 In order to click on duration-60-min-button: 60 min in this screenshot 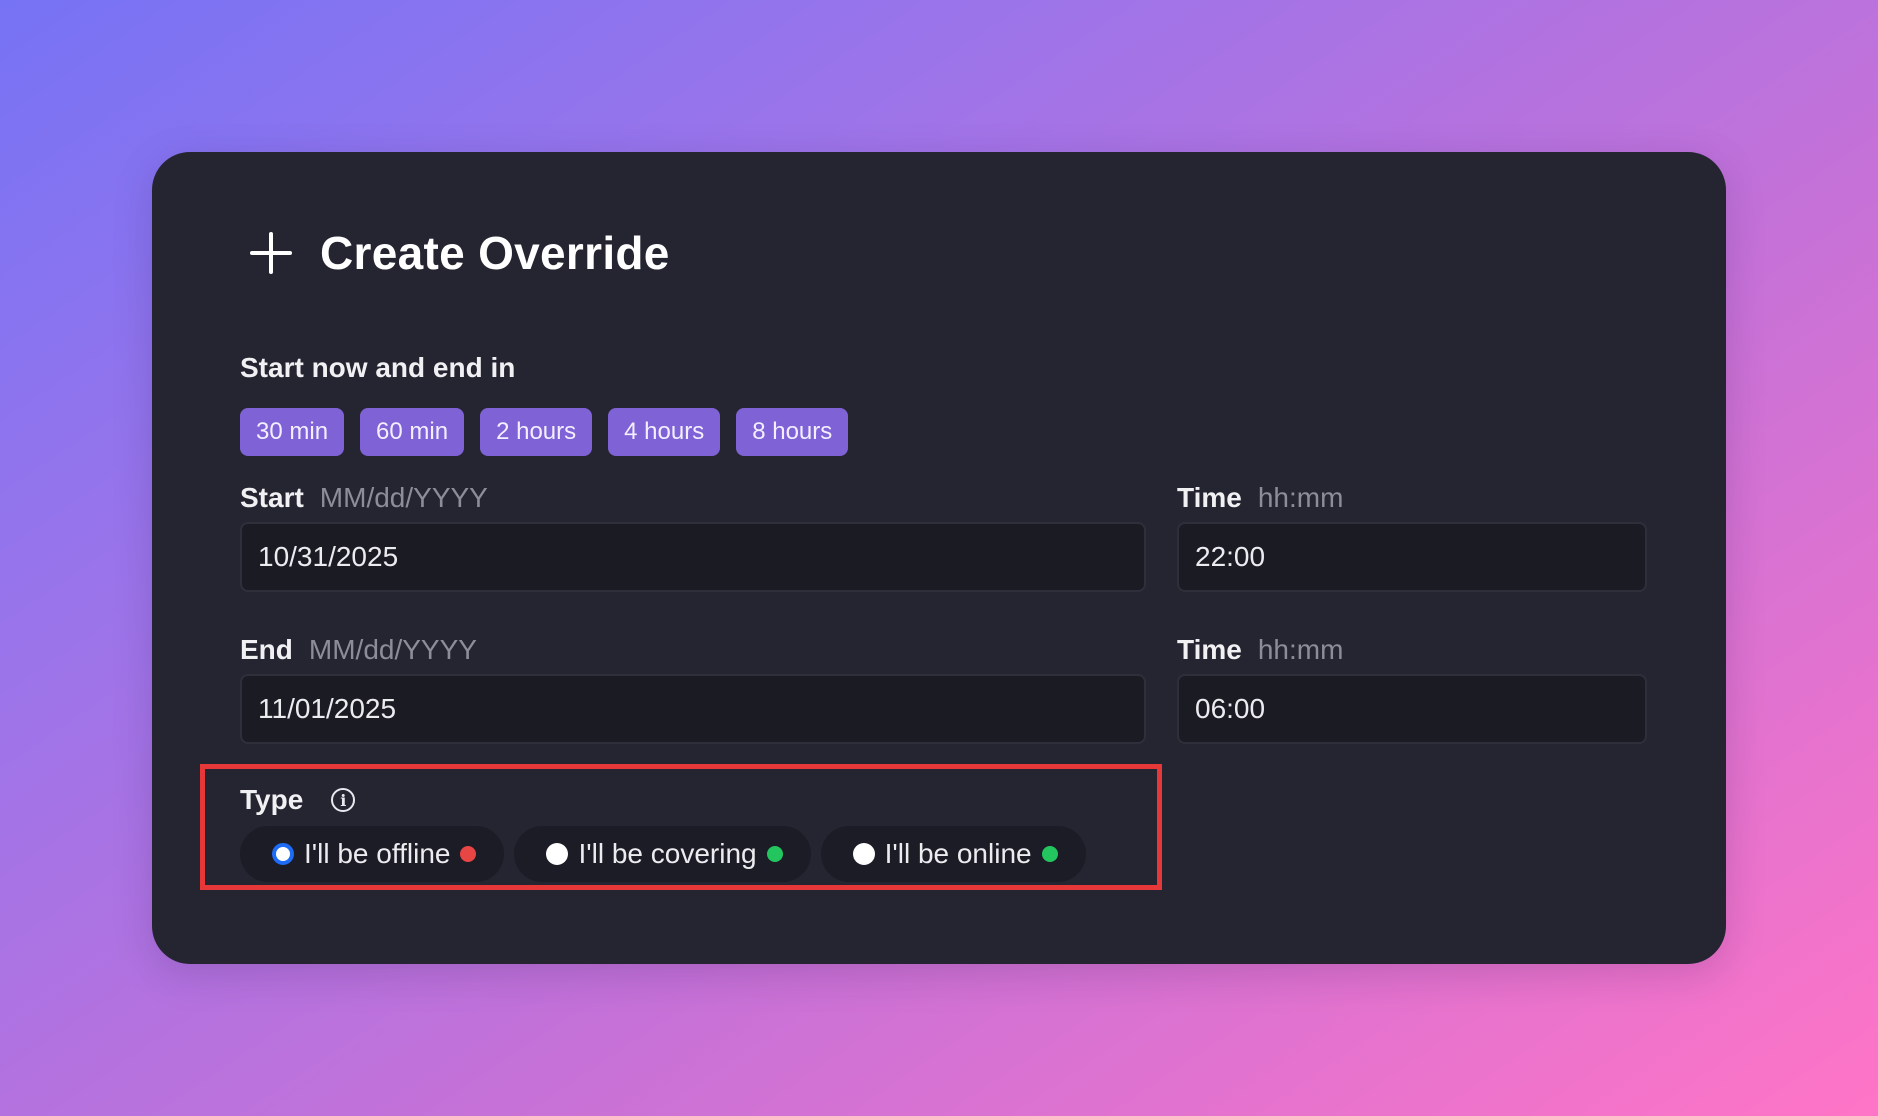, I will do `click(412, 432)`.